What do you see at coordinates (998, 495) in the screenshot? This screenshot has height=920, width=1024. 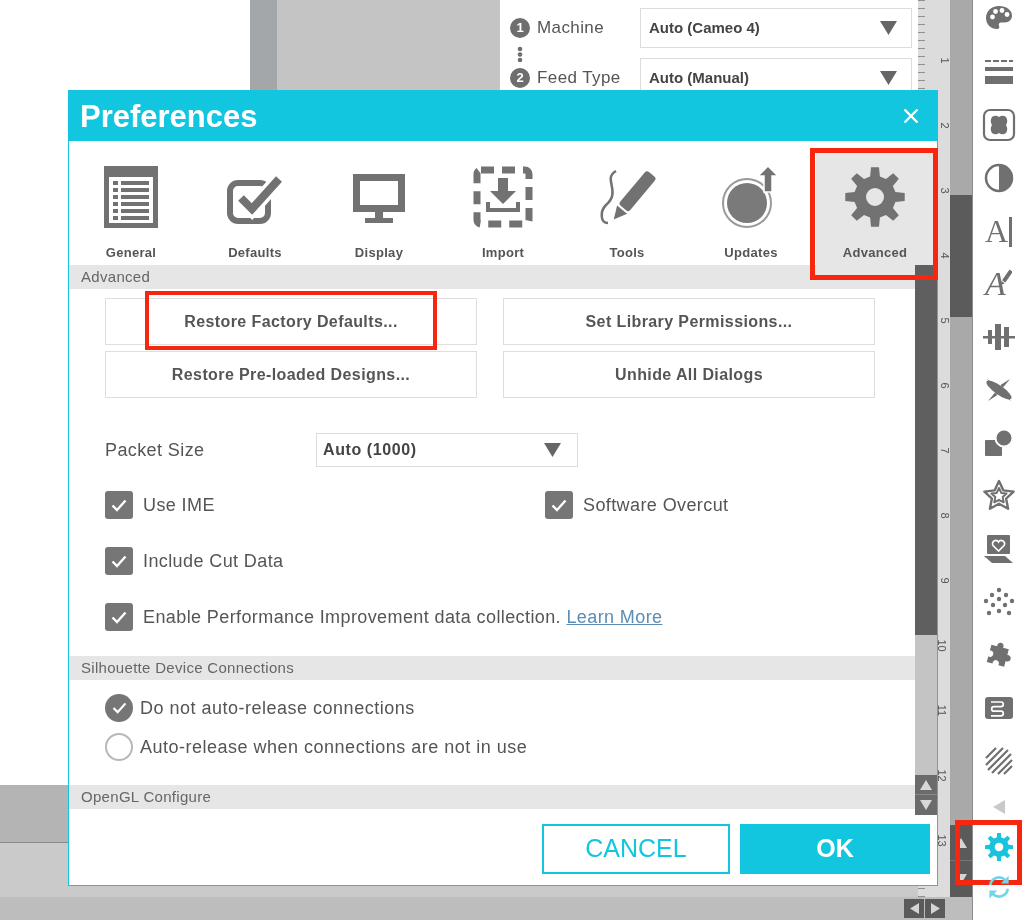 I see `star-icon` at bounding box center [998, 495].